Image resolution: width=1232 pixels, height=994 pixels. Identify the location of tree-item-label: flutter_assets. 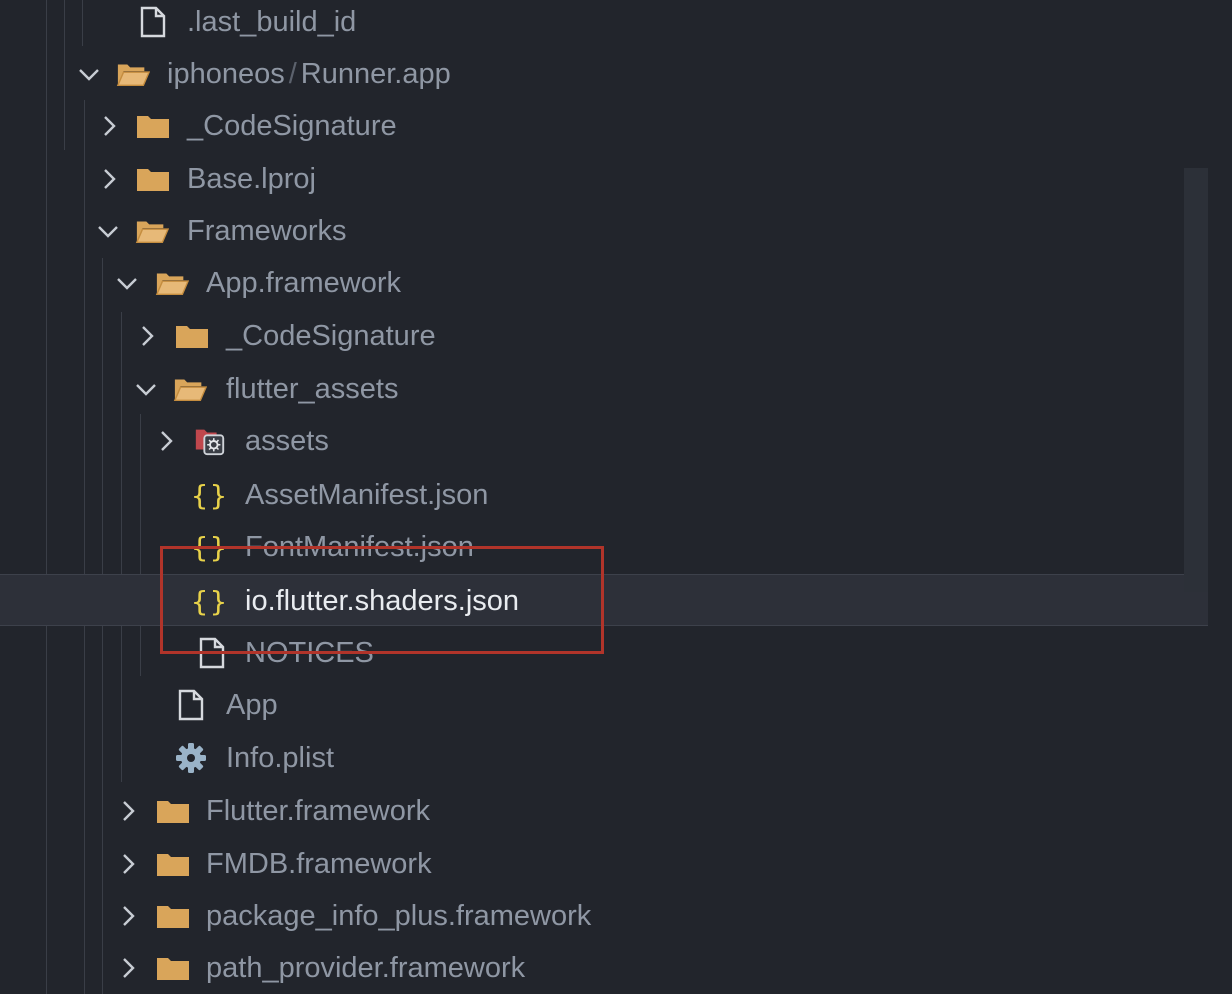
(312, 389).